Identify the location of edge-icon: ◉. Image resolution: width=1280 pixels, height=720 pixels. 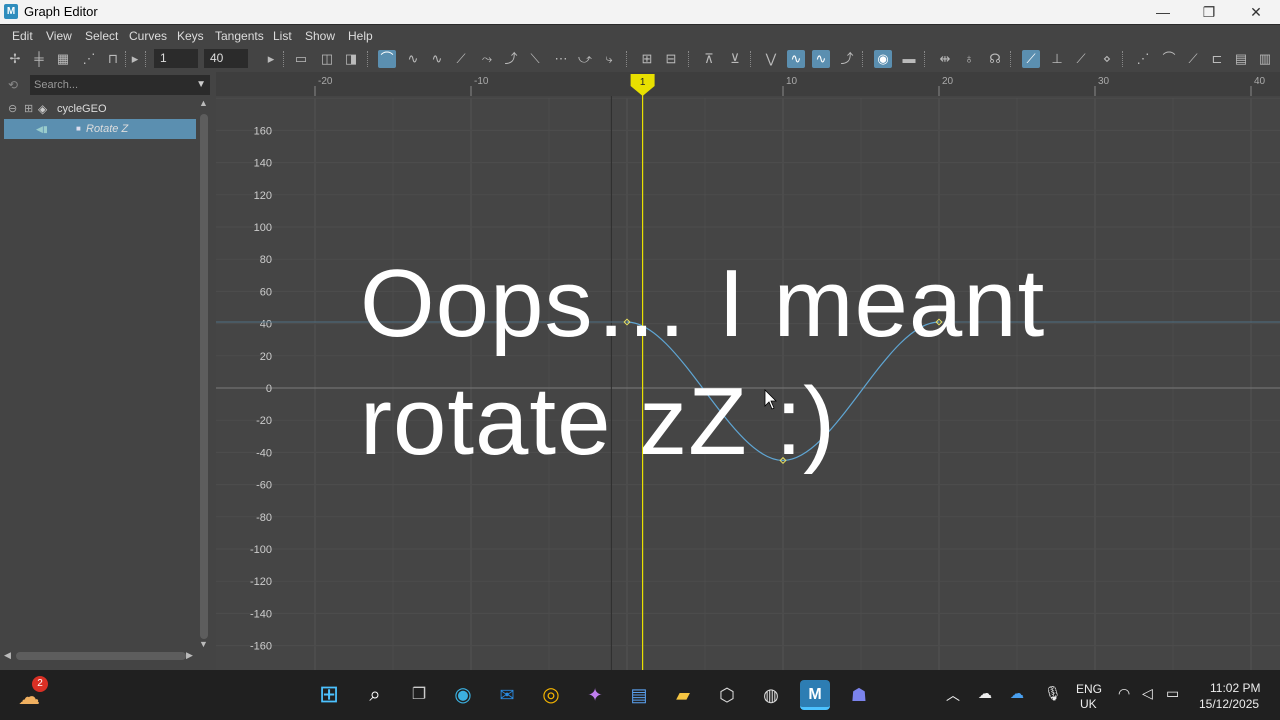
(463, 695).